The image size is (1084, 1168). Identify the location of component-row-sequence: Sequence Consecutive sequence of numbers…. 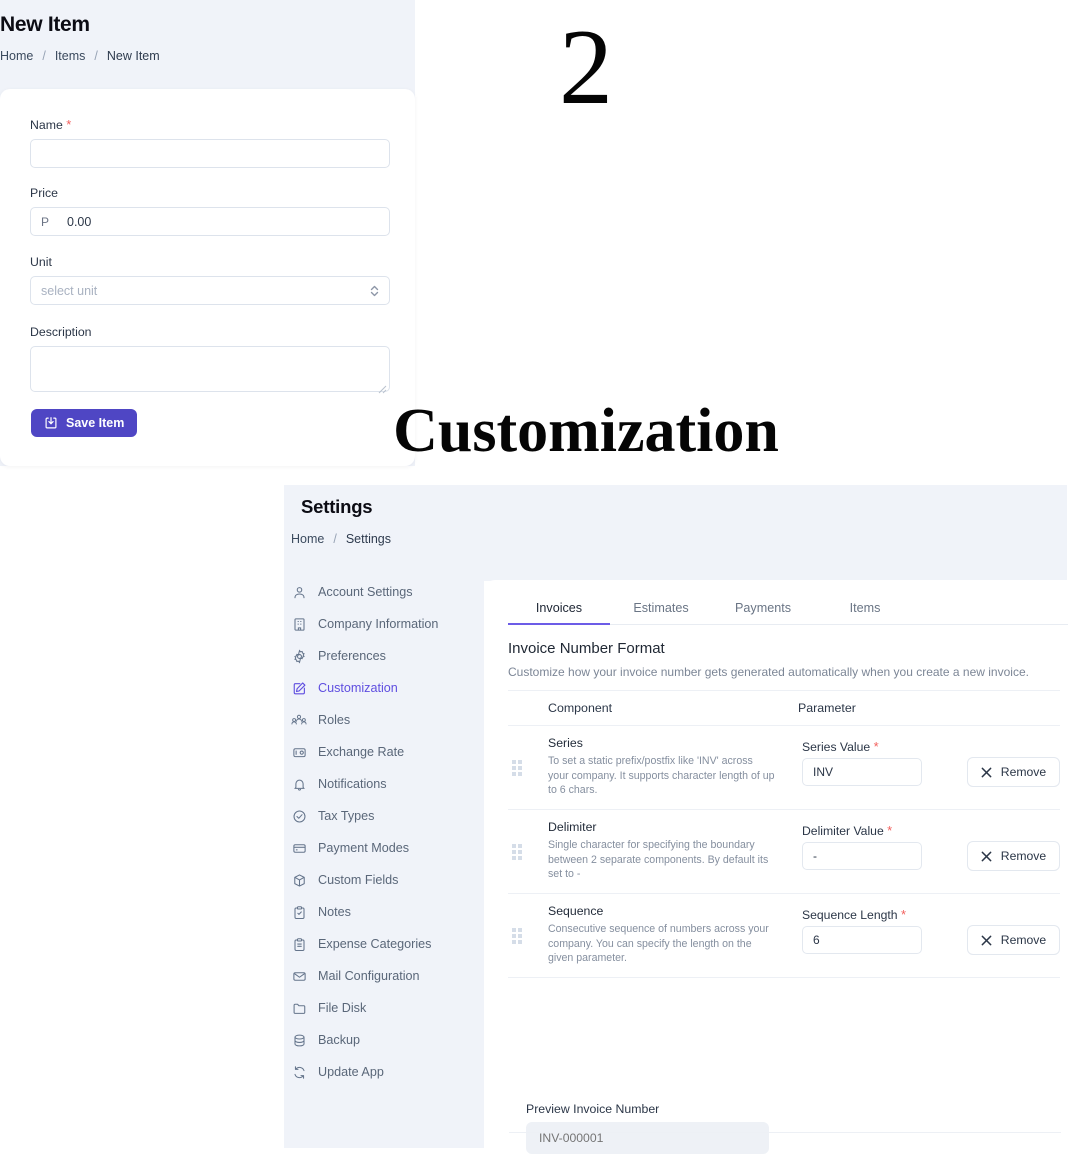
(784, 936).